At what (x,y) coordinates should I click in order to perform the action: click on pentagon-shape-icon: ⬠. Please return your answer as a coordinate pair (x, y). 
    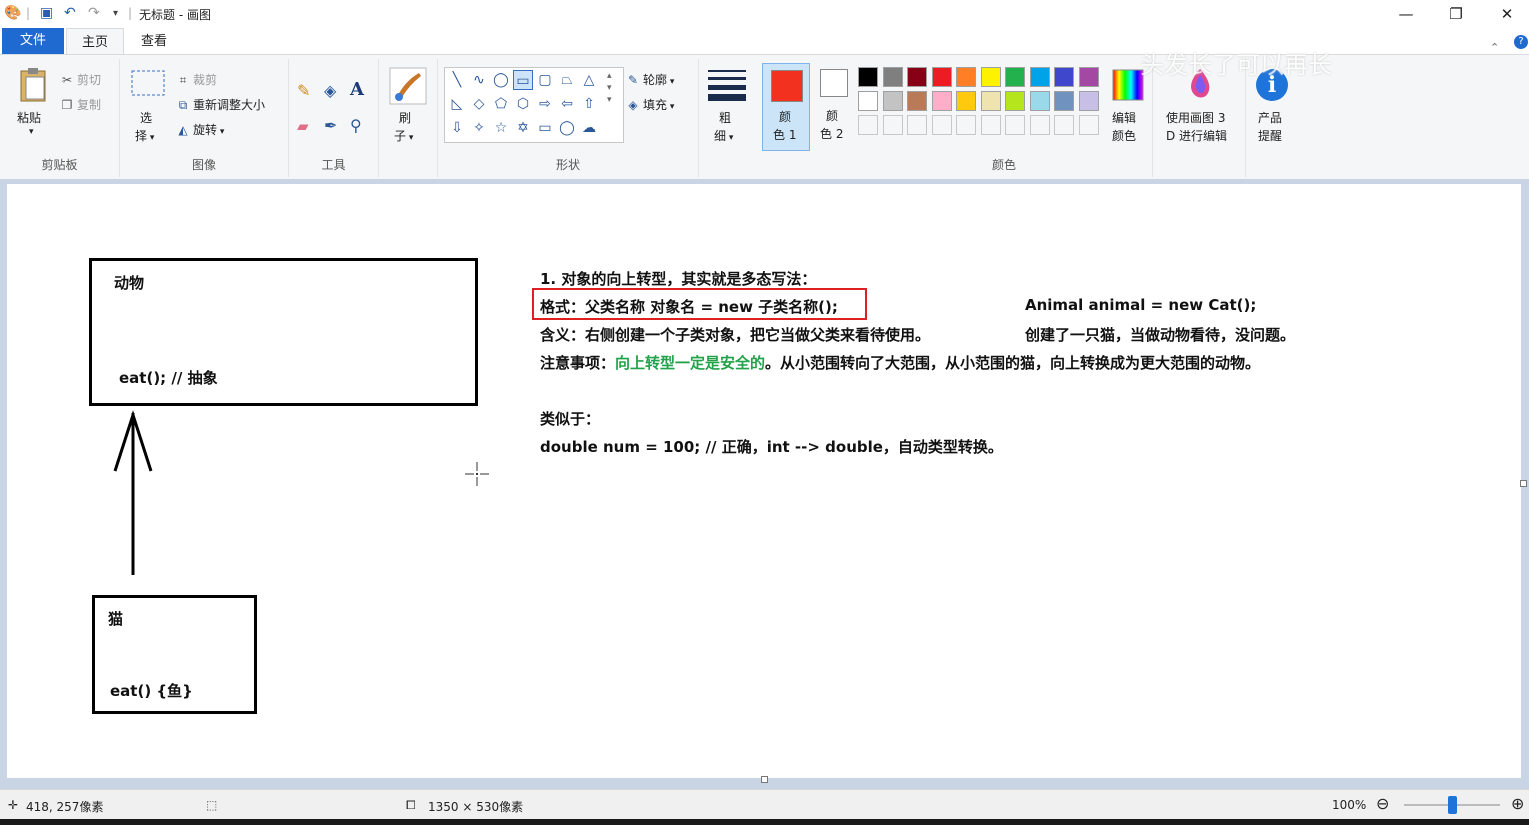
    Looking at the image, I should click on (501, 104).